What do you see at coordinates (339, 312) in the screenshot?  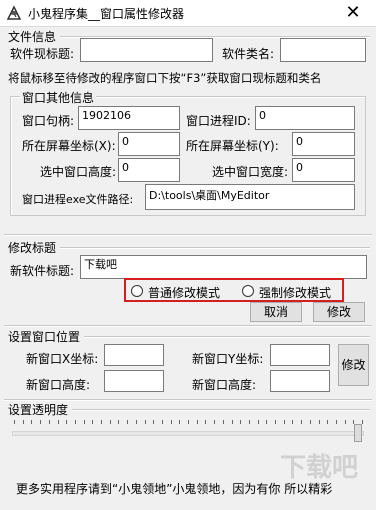 I see `modify-title-button: 修改` at bounding box center [339, 312].